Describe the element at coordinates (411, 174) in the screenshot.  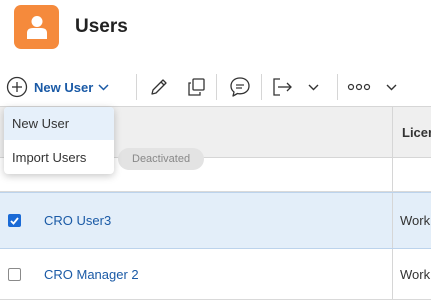
I see `license-cell` at that location.